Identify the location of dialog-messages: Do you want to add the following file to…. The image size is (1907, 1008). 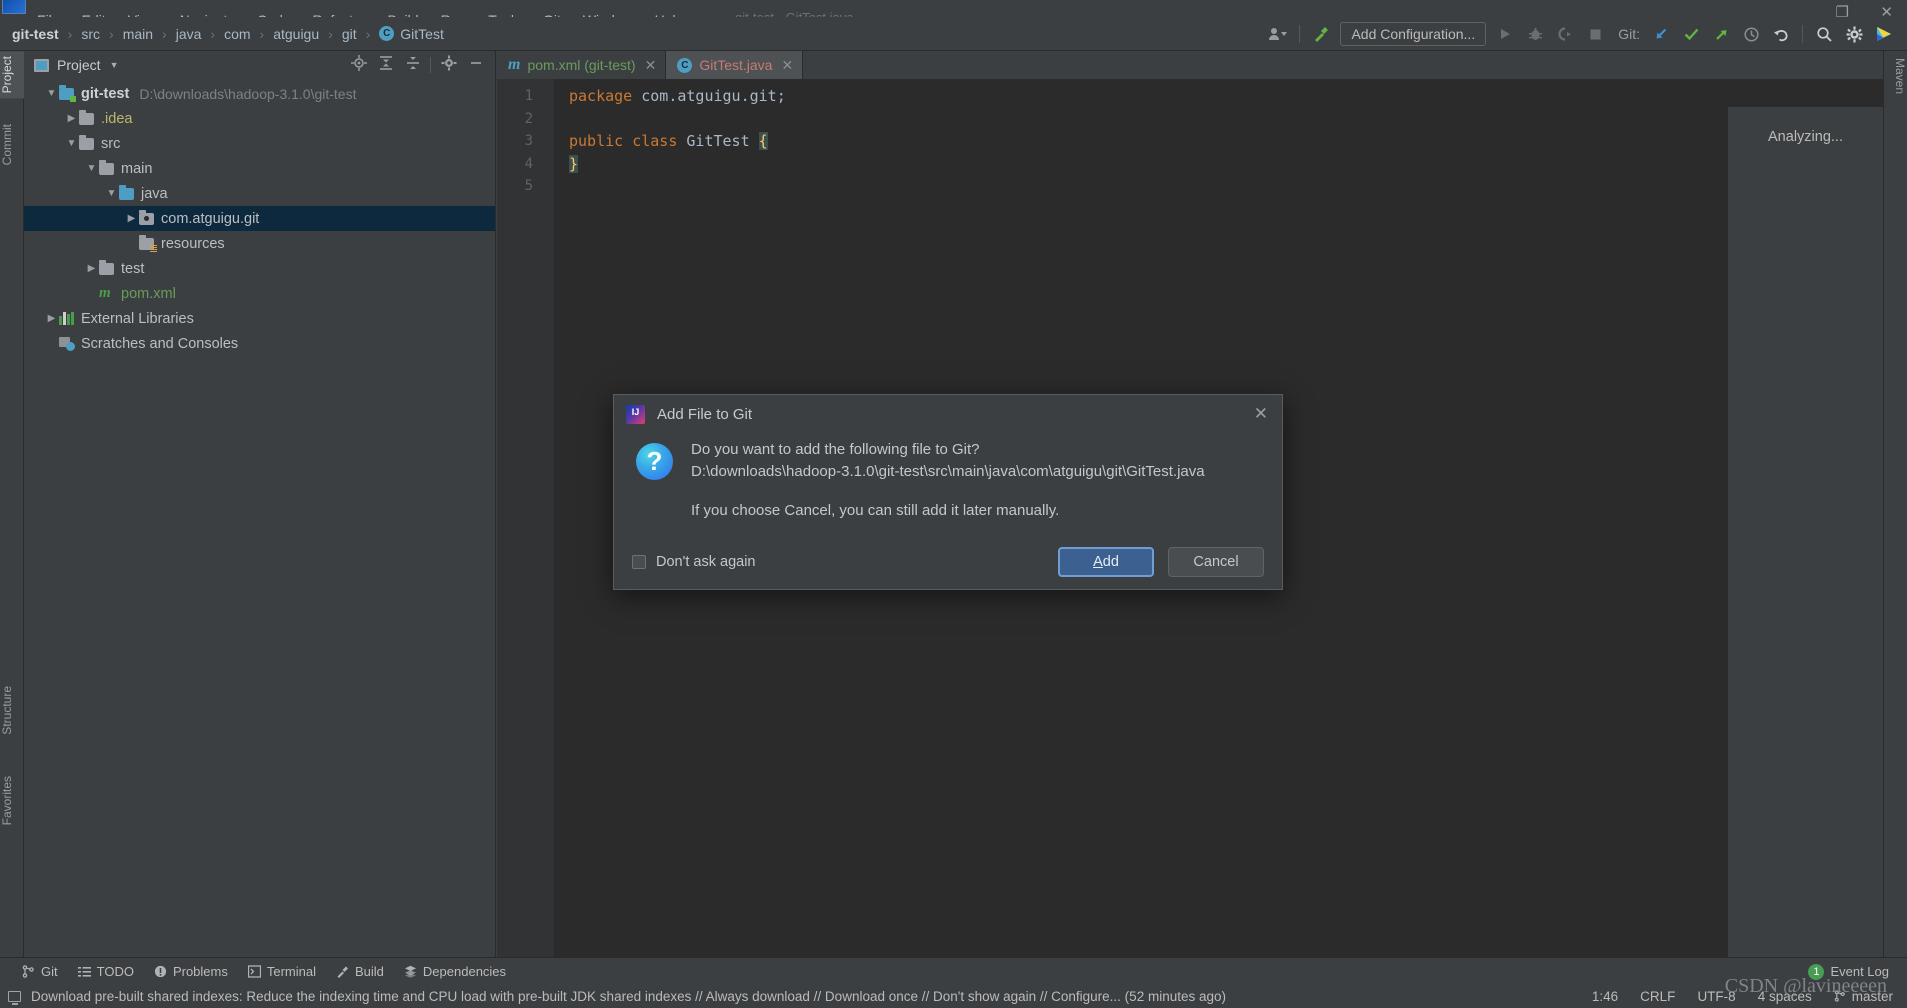
(948, 480).